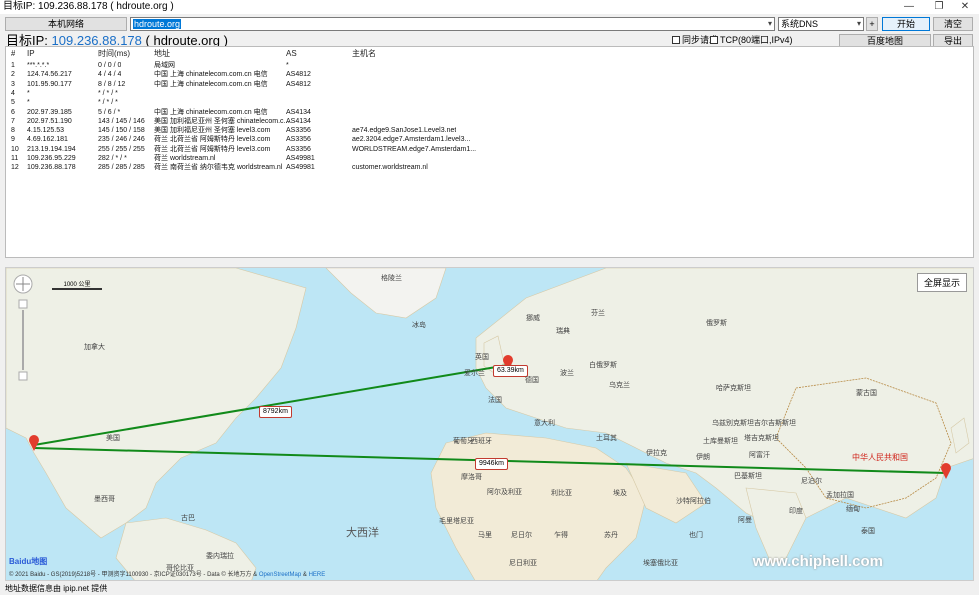 This screenshot has width=979, height=595. What do you see at coordinates (761, 438) in the screenshot?
I see `map-label: 塔吉克斯坦` at bounding box center [761, 438].